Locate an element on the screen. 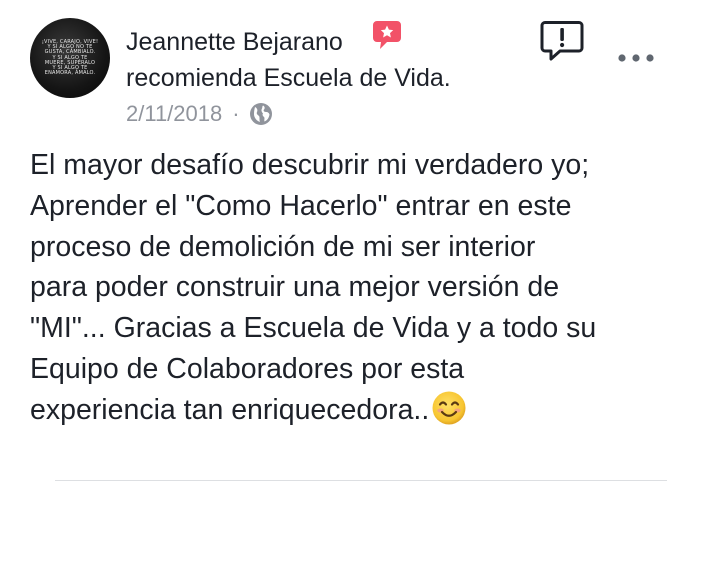 This screenshot has height=573, width=720. recommendation-text: recomienda Escuela de Vida. is located at coordinates (288, 78).